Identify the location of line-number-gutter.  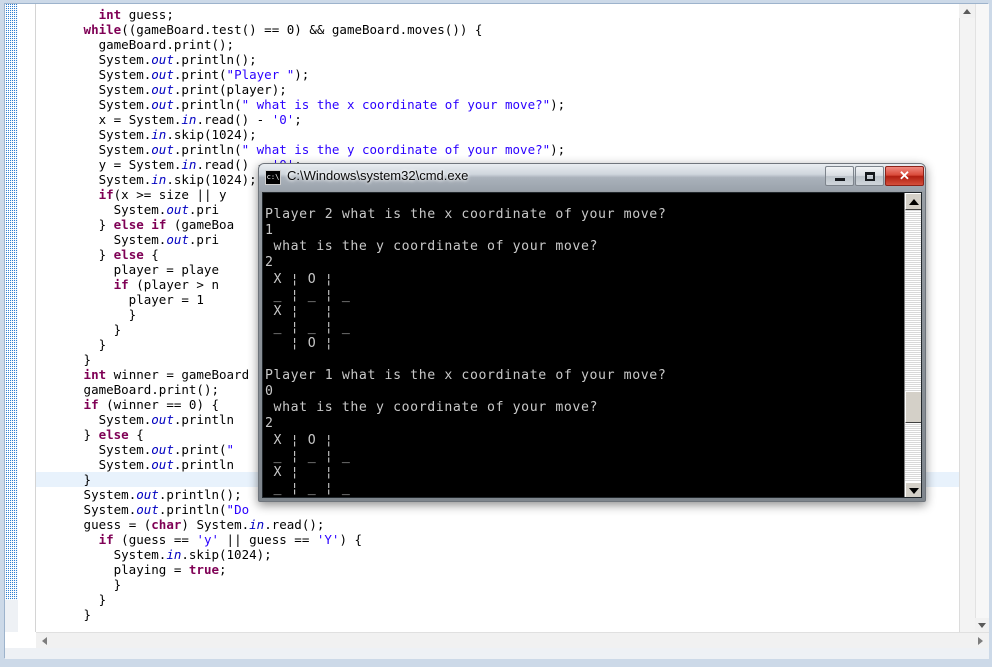
(26, 318).